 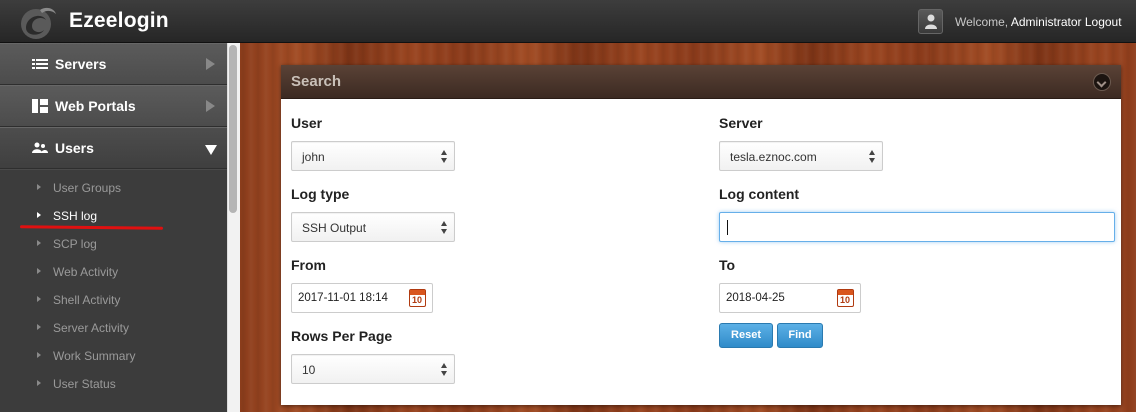 I want to click on submenu-item-label: User Status, so click(x=84, y=384).